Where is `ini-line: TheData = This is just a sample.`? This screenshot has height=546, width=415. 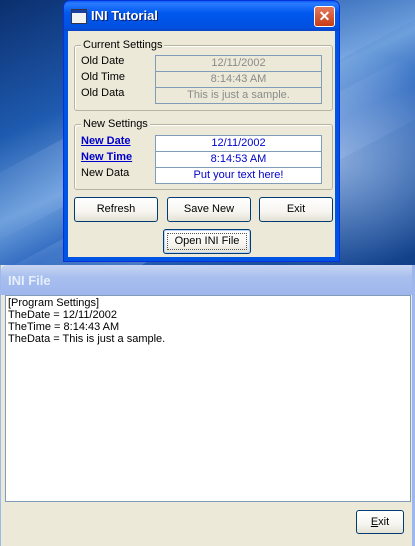 ini-line: TheData = This is just a sample. is located at coordinates (87, 339).